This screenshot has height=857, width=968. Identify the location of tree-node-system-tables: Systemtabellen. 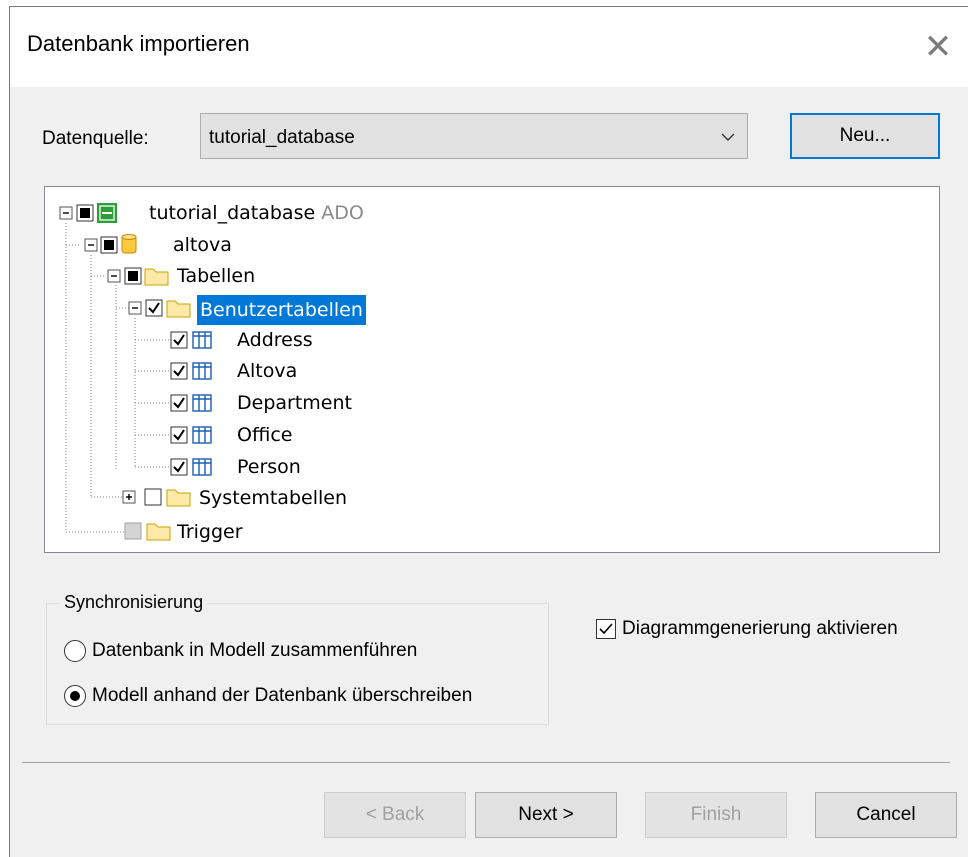
(273, 498).